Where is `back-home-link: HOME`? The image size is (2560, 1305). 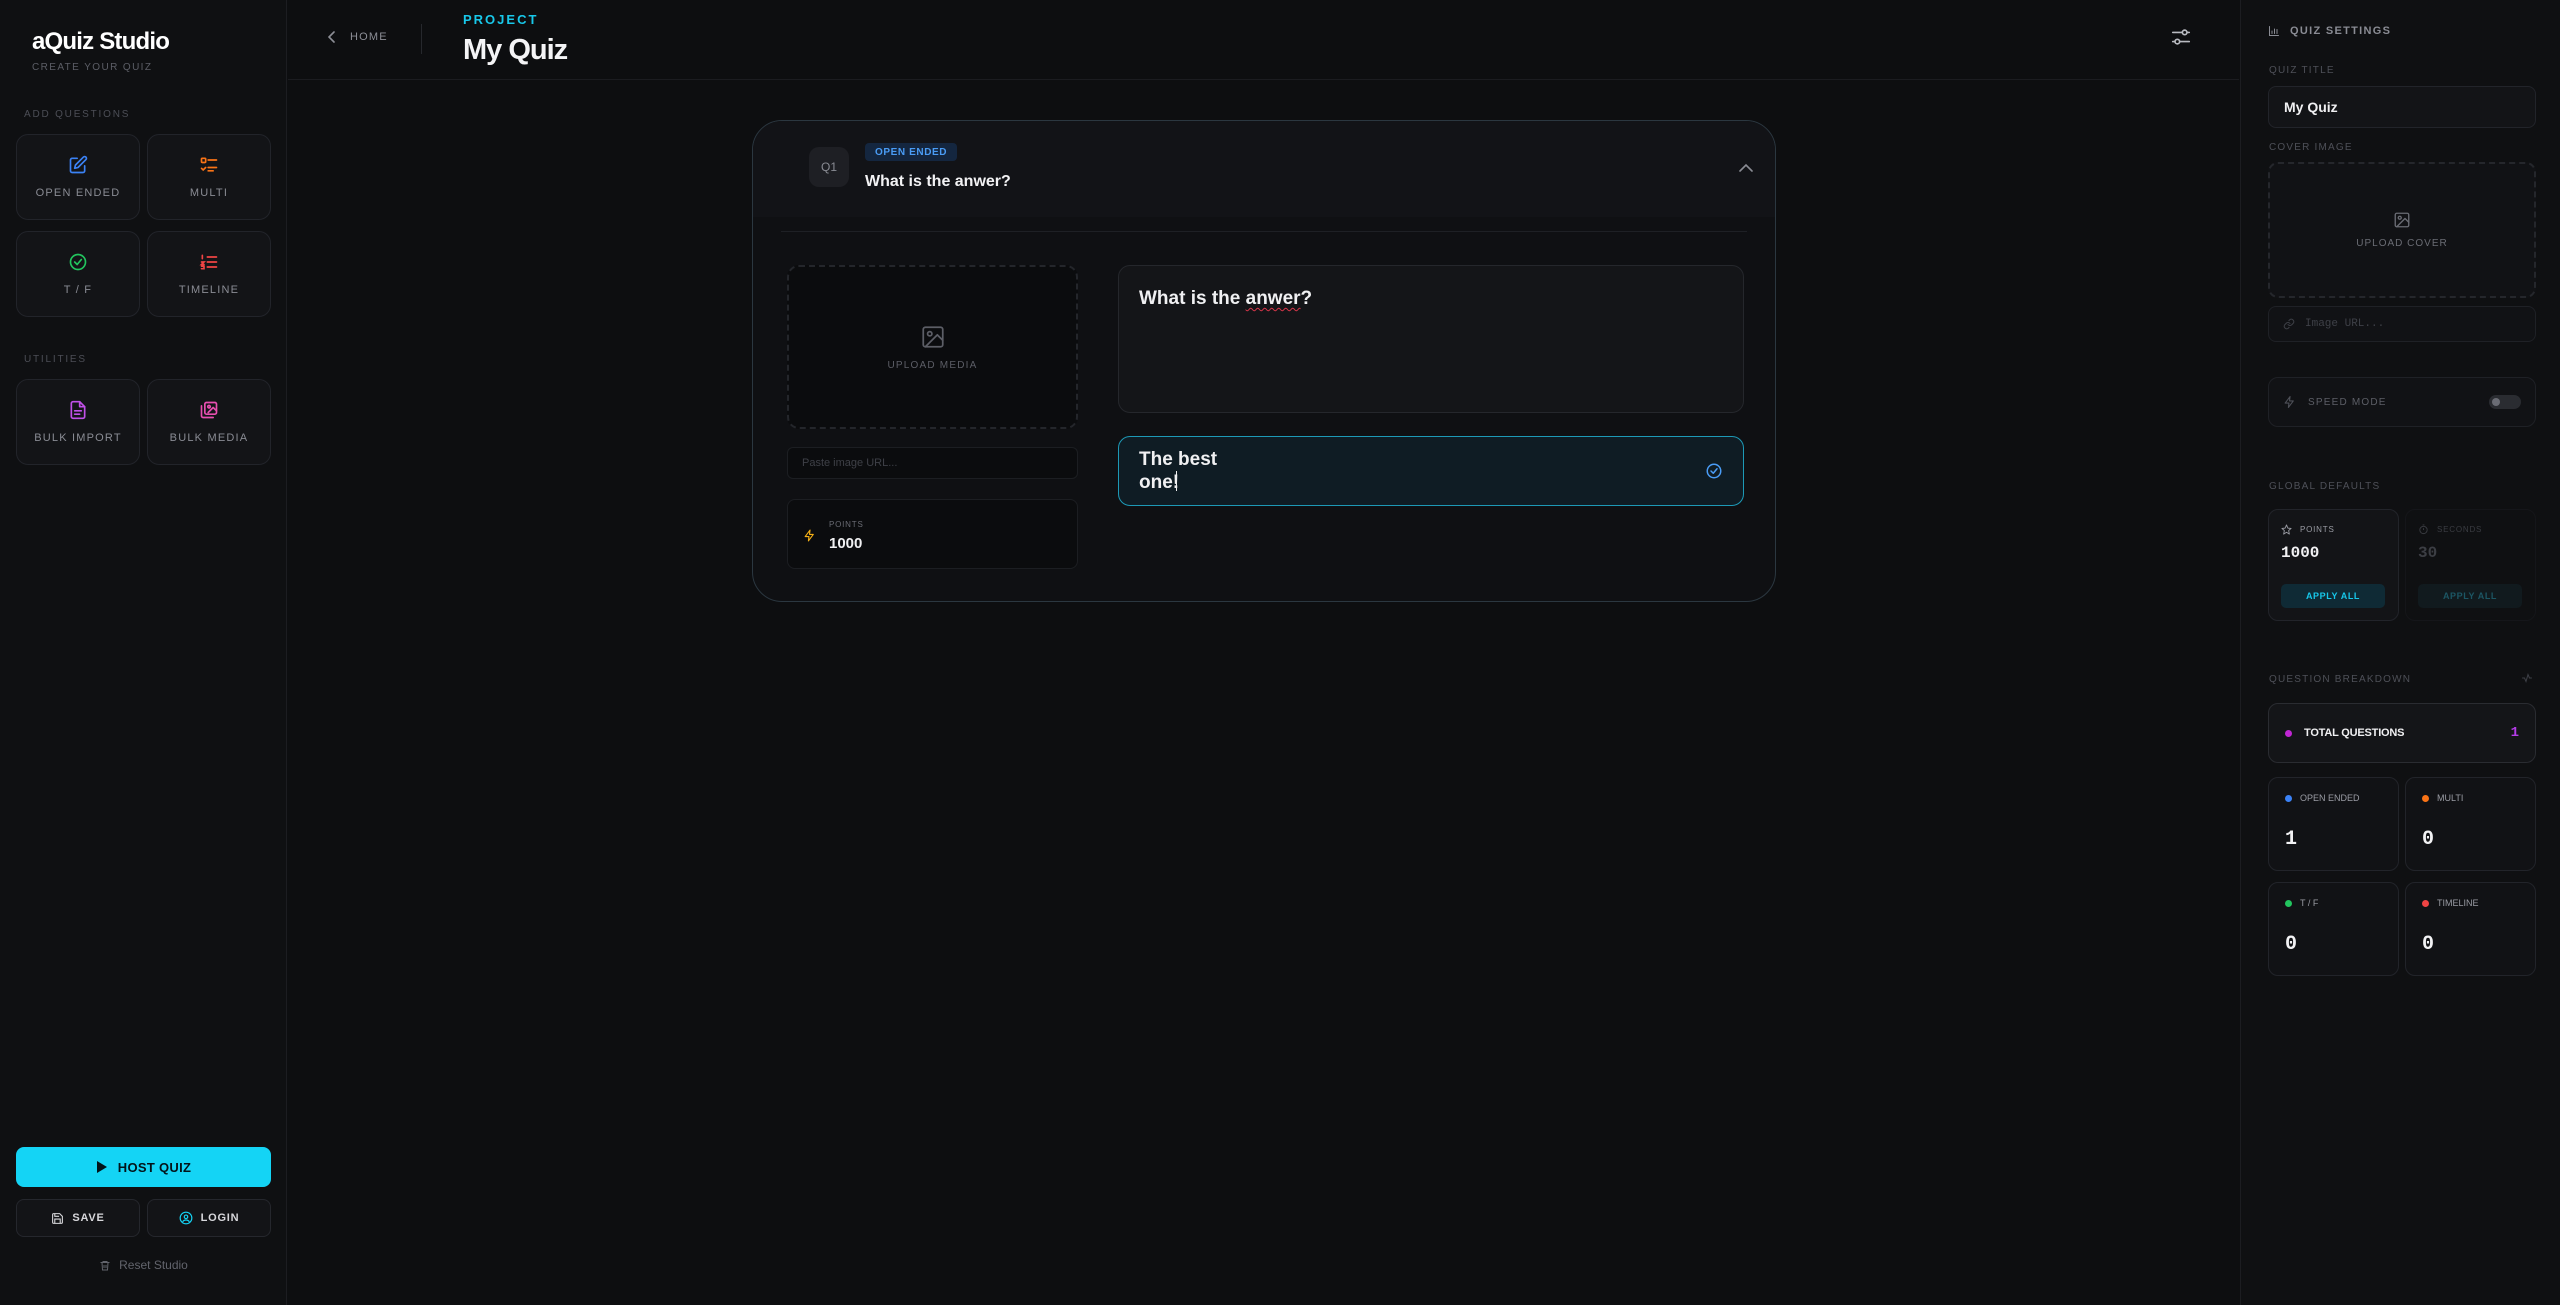
back-home-link: HOME is located at coordinates (358, 37).